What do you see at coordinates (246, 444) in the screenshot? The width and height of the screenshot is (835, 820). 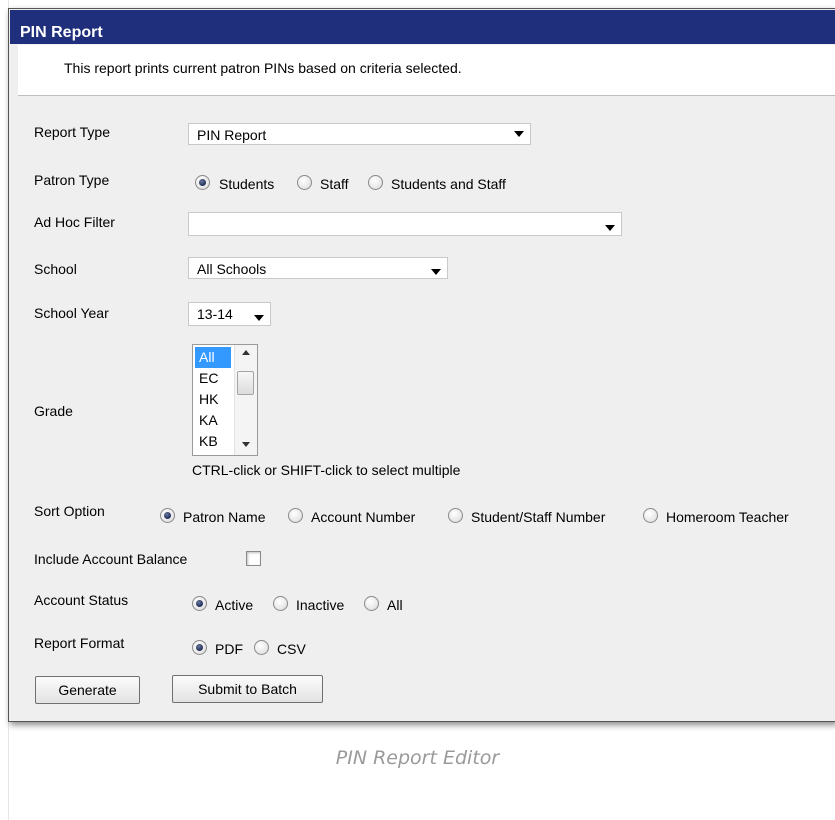 I see `scroll-down-arrow-icon` at bounding box center [246, 444].